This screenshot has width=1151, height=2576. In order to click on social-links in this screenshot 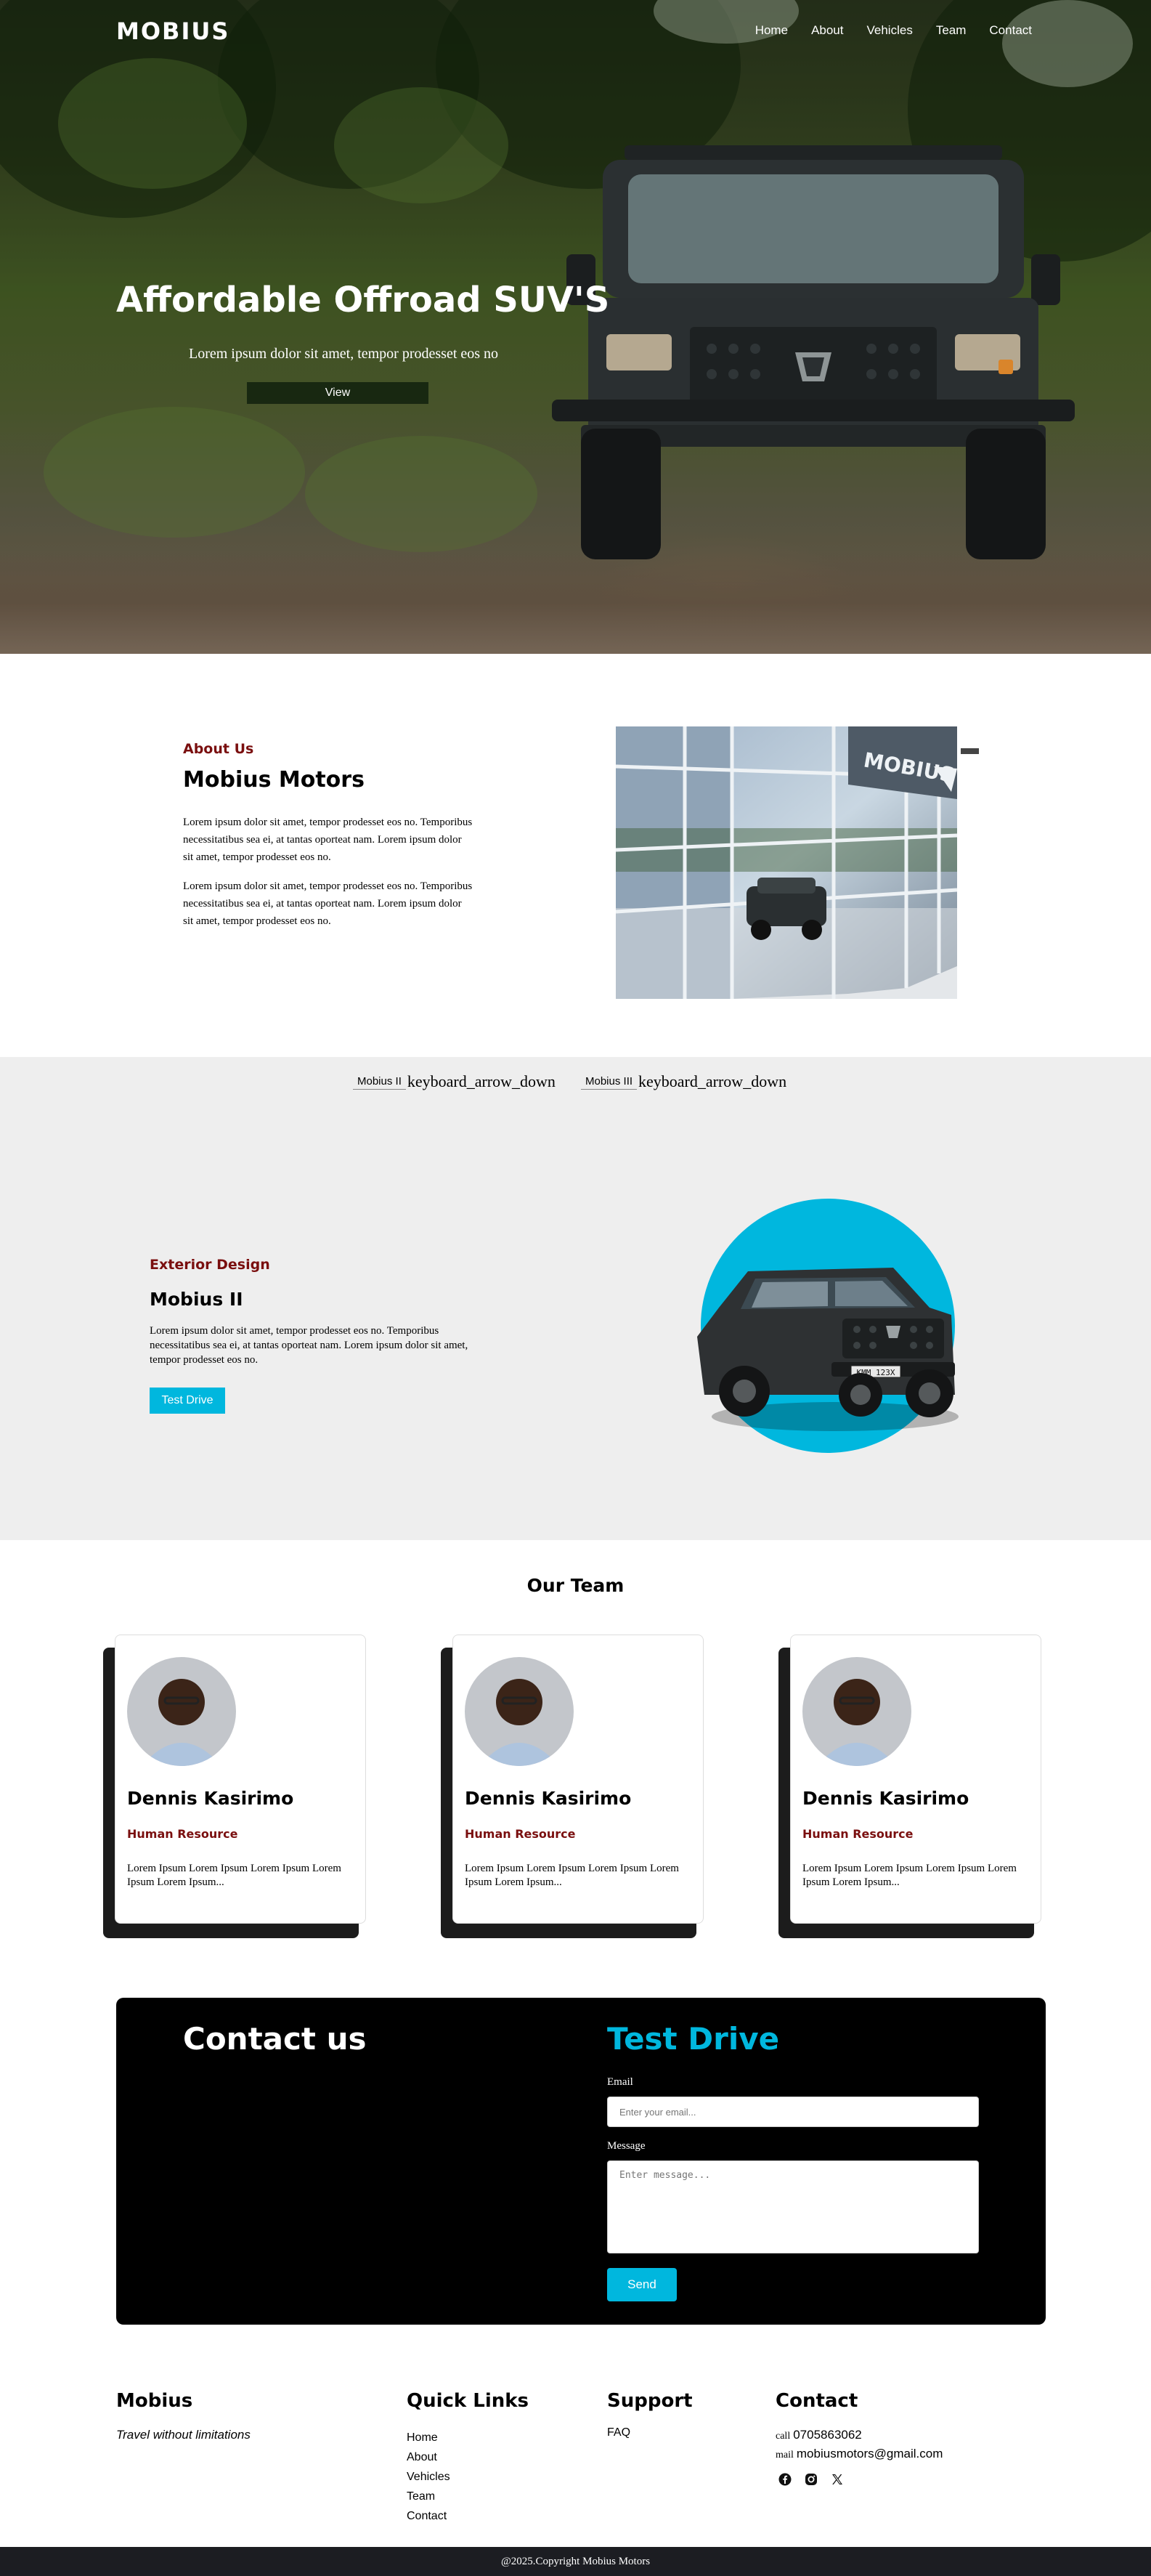, I will do `click(811, 2479)`.